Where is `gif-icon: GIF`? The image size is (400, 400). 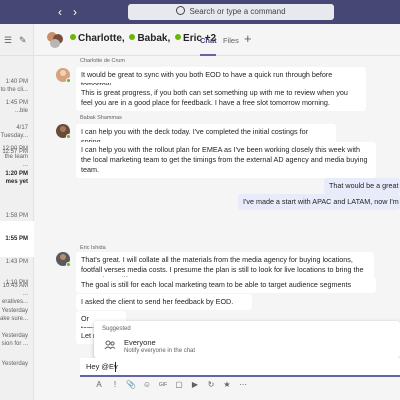 gif-icon: GIF is located at coordinates (163, 385).